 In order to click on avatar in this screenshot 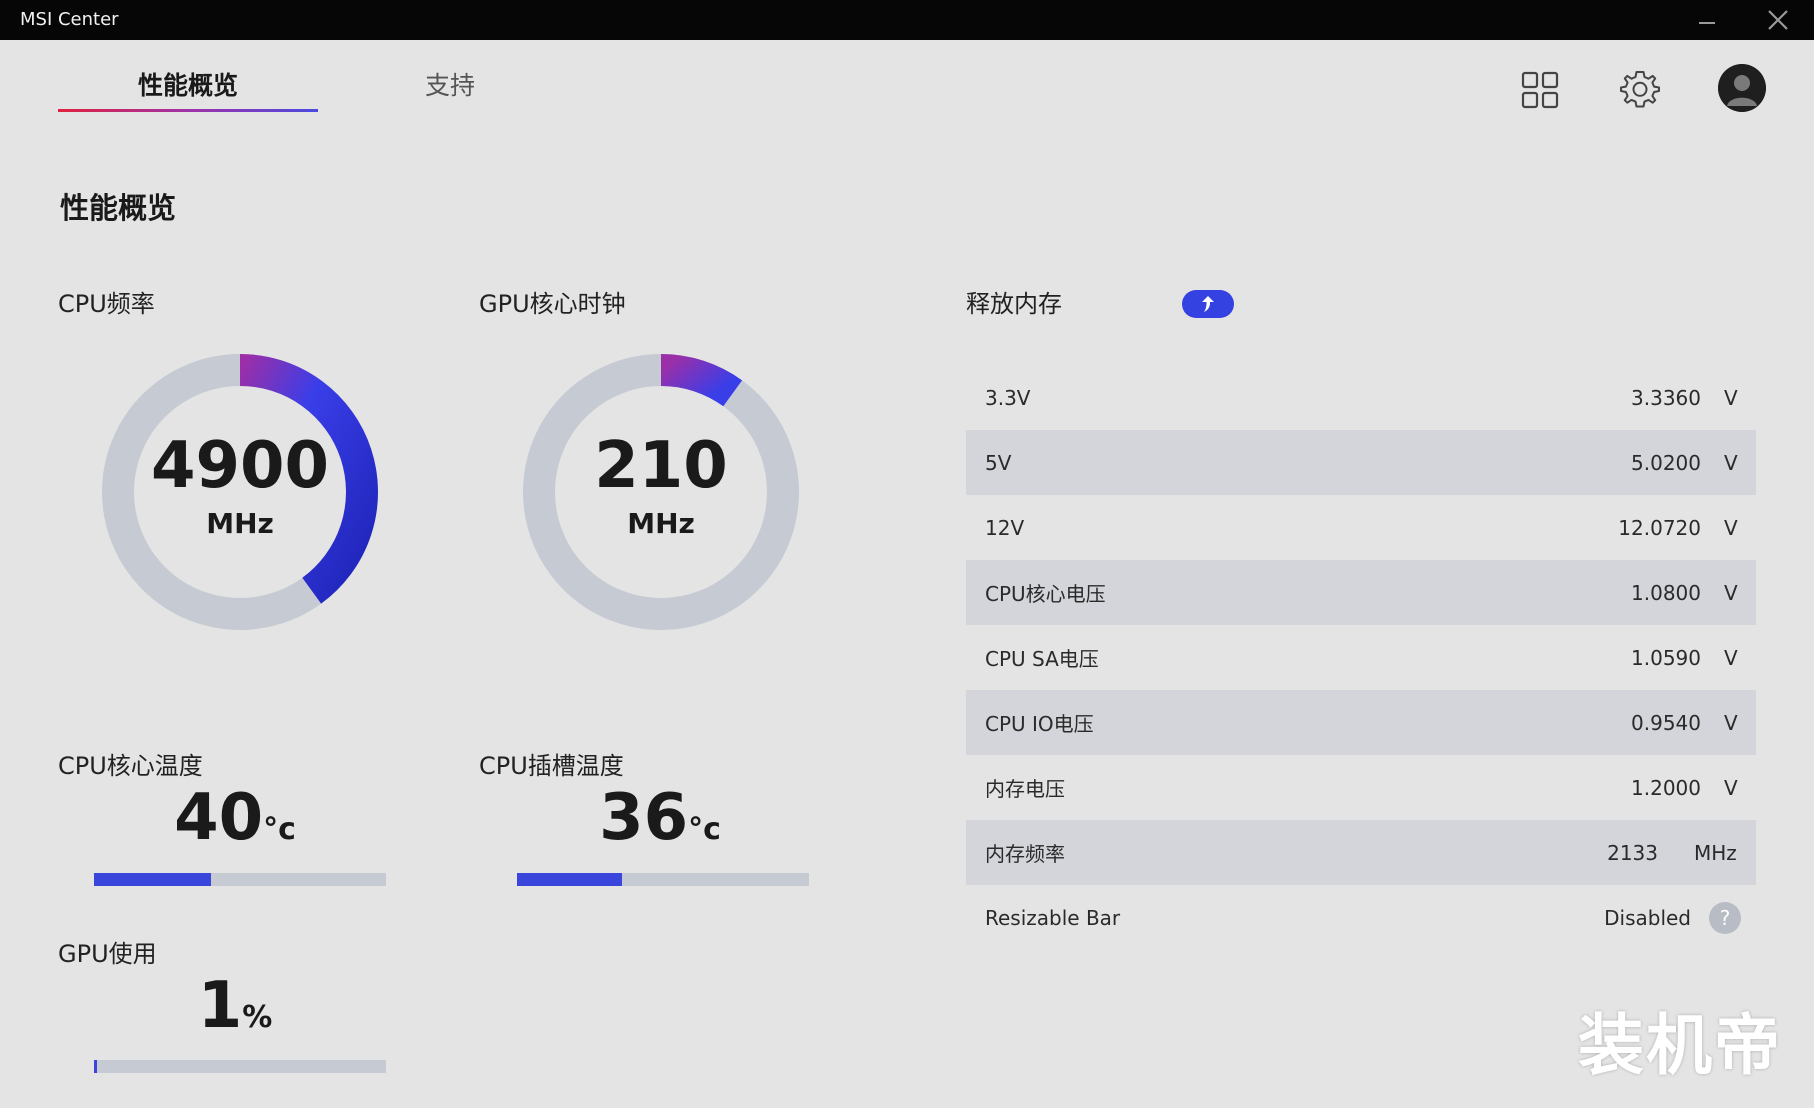, I will do `click(1742, 88)`.